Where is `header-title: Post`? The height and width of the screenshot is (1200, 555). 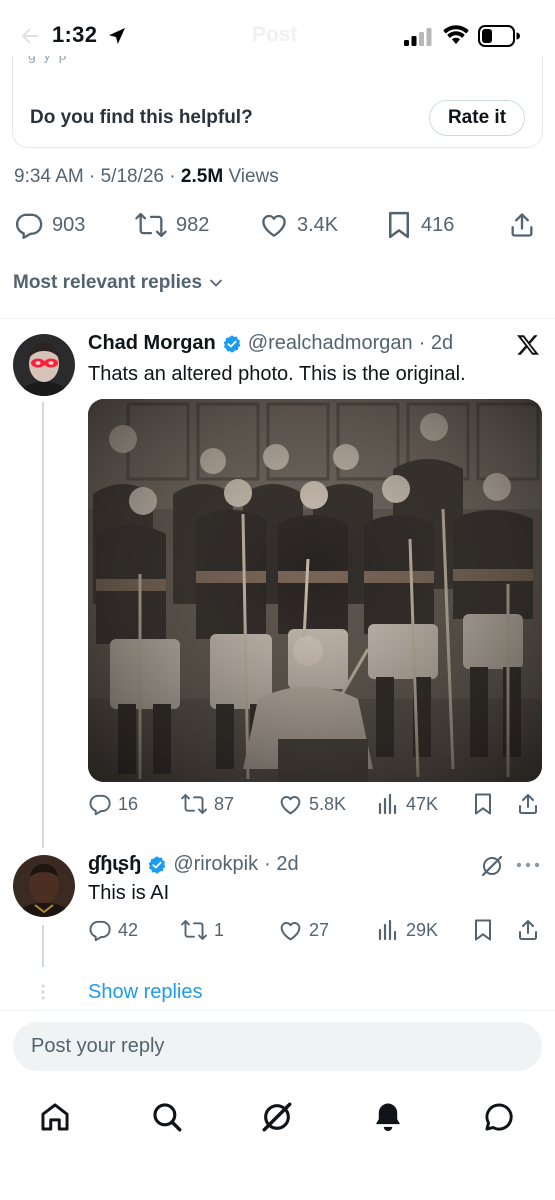
header-title: Post is located at coordinates (275, 34).